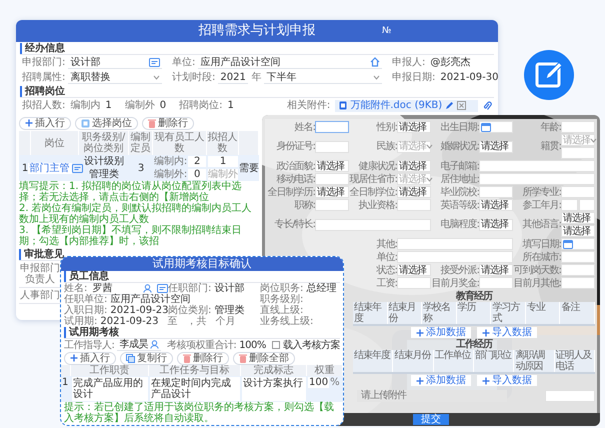 The height and width of the screenshot is (428, 605). Describe the element at coordinates (295, 166) in the screenshot. I see `field-label: 政治面貌:` at that location.